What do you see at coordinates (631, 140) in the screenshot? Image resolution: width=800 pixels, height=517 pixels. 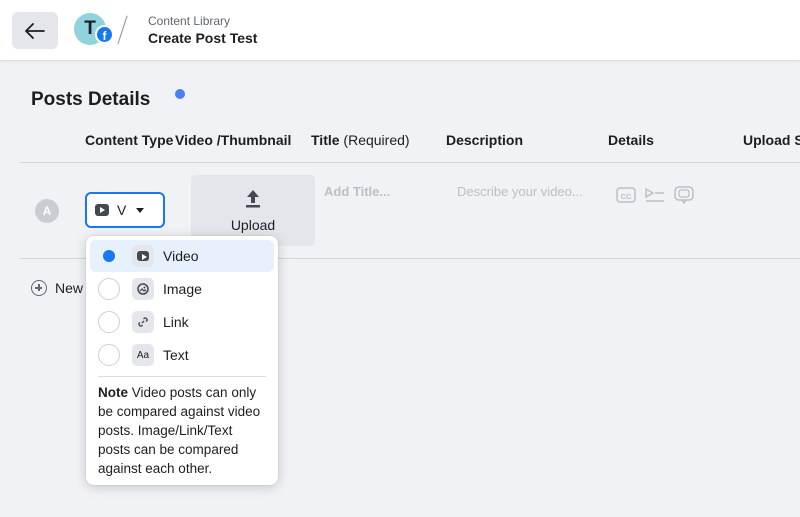 I see `column-header-details: Details` at bounding box center [631, 140].